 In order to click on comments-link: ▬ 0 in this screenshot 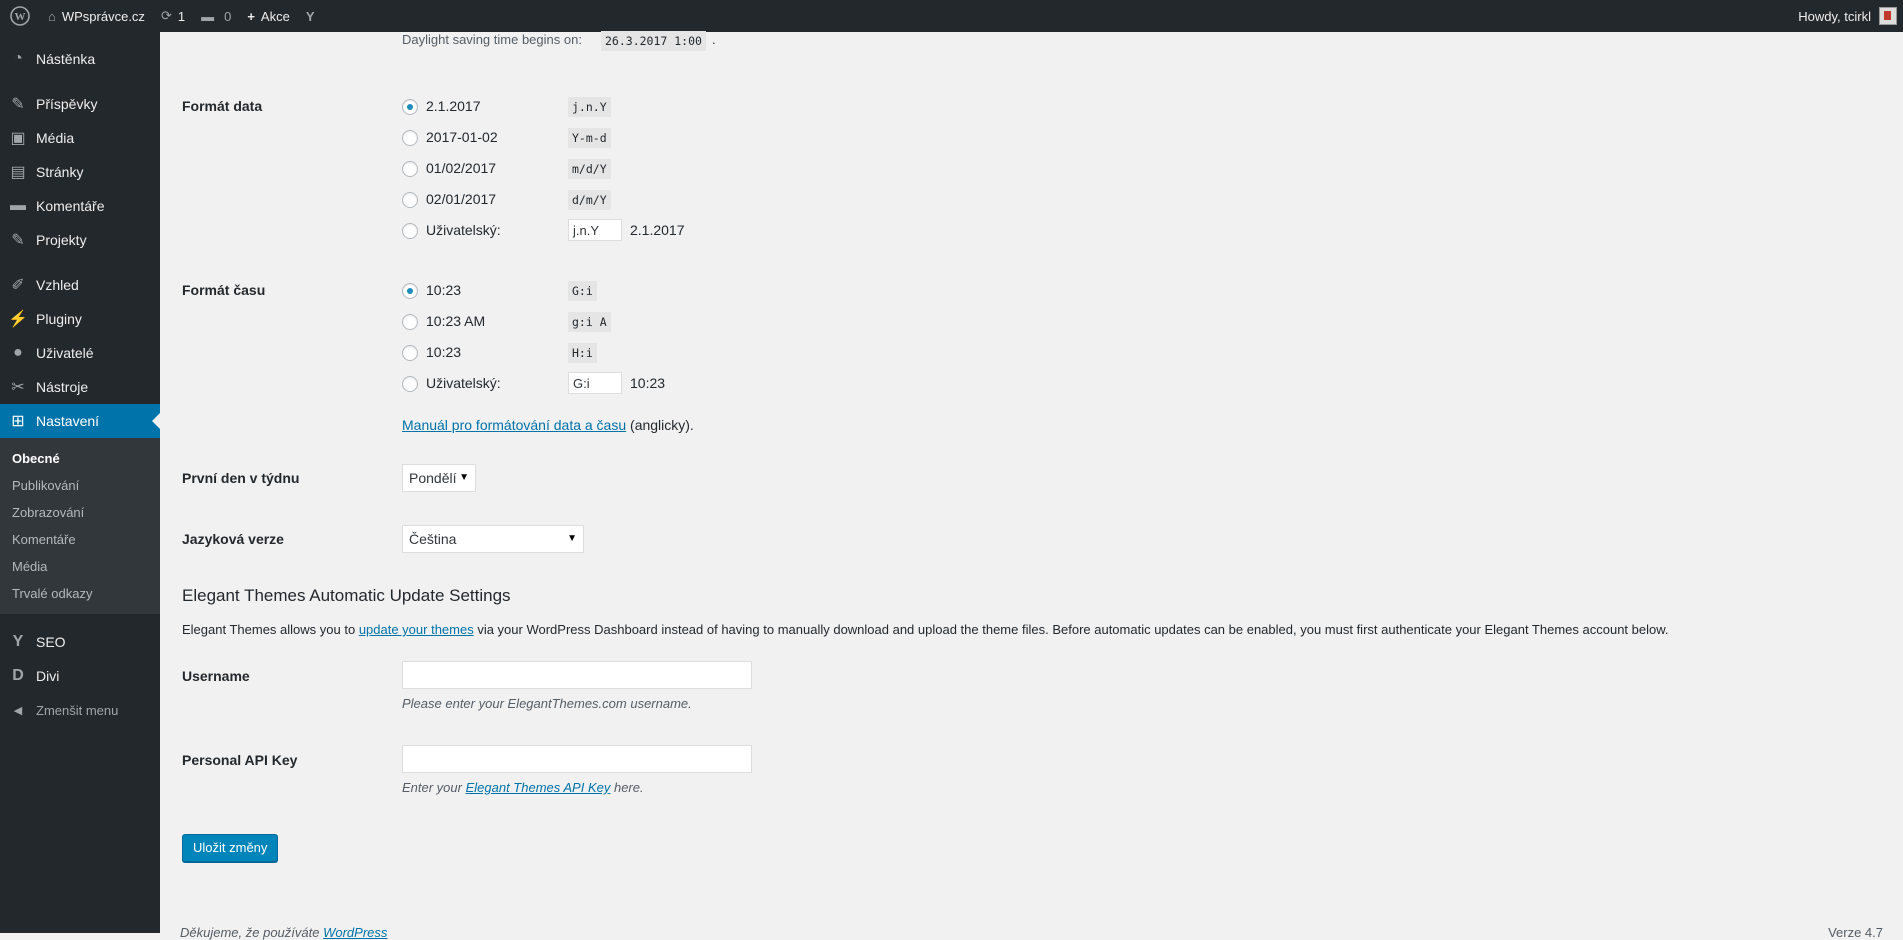, I will do `click(216, 16)`.